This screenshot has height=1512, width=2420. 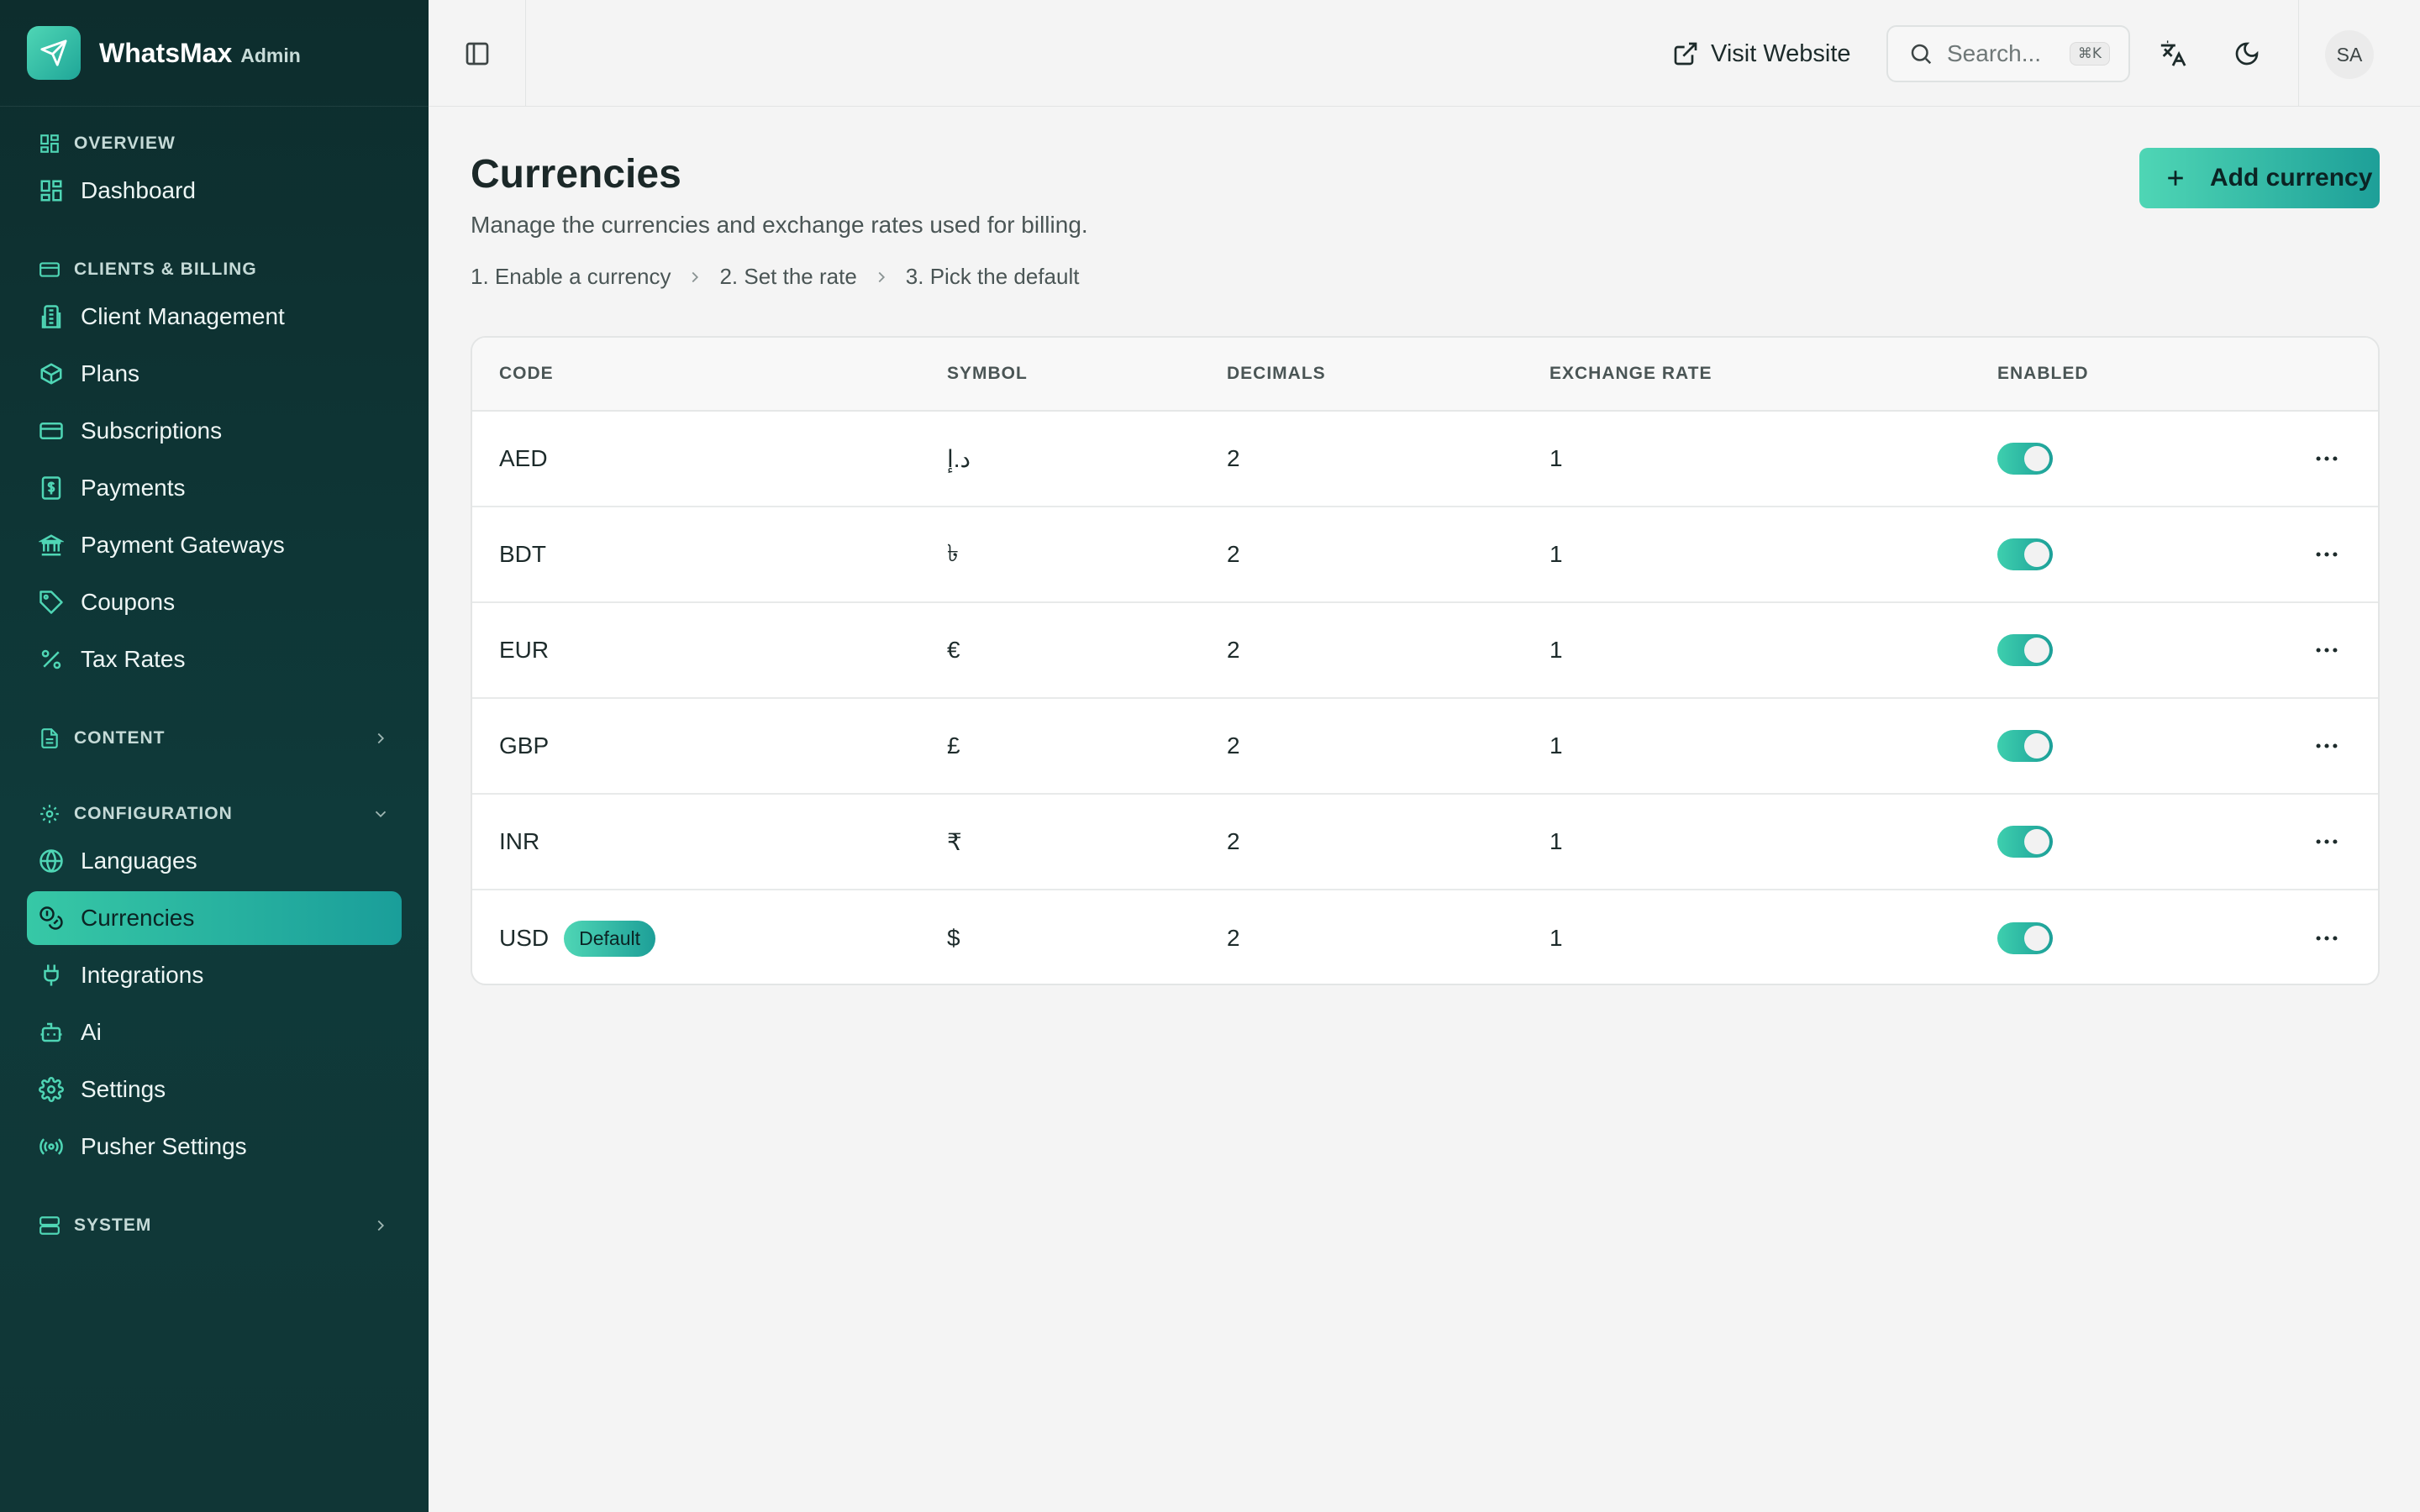 I want to click on brand-sub: Admin, so click(x=270, y=55).